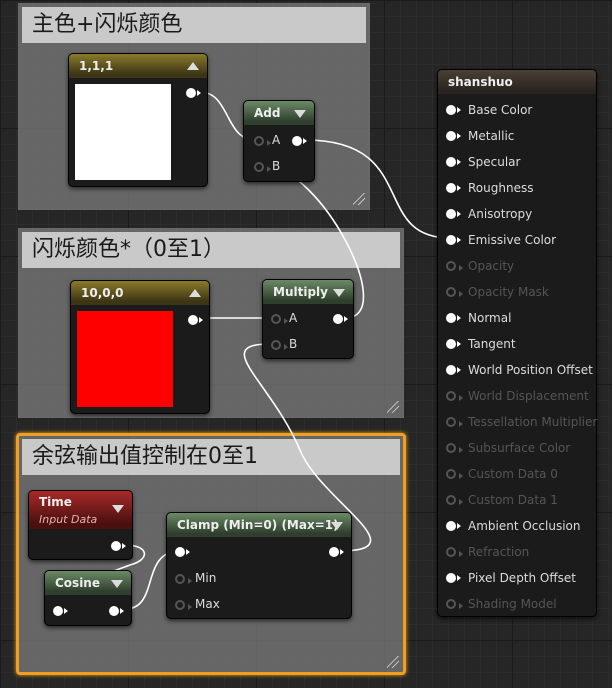  Describe the element at coordinates (491, 136) in the screenshot. I see `pin-label: Metallic` at that location.